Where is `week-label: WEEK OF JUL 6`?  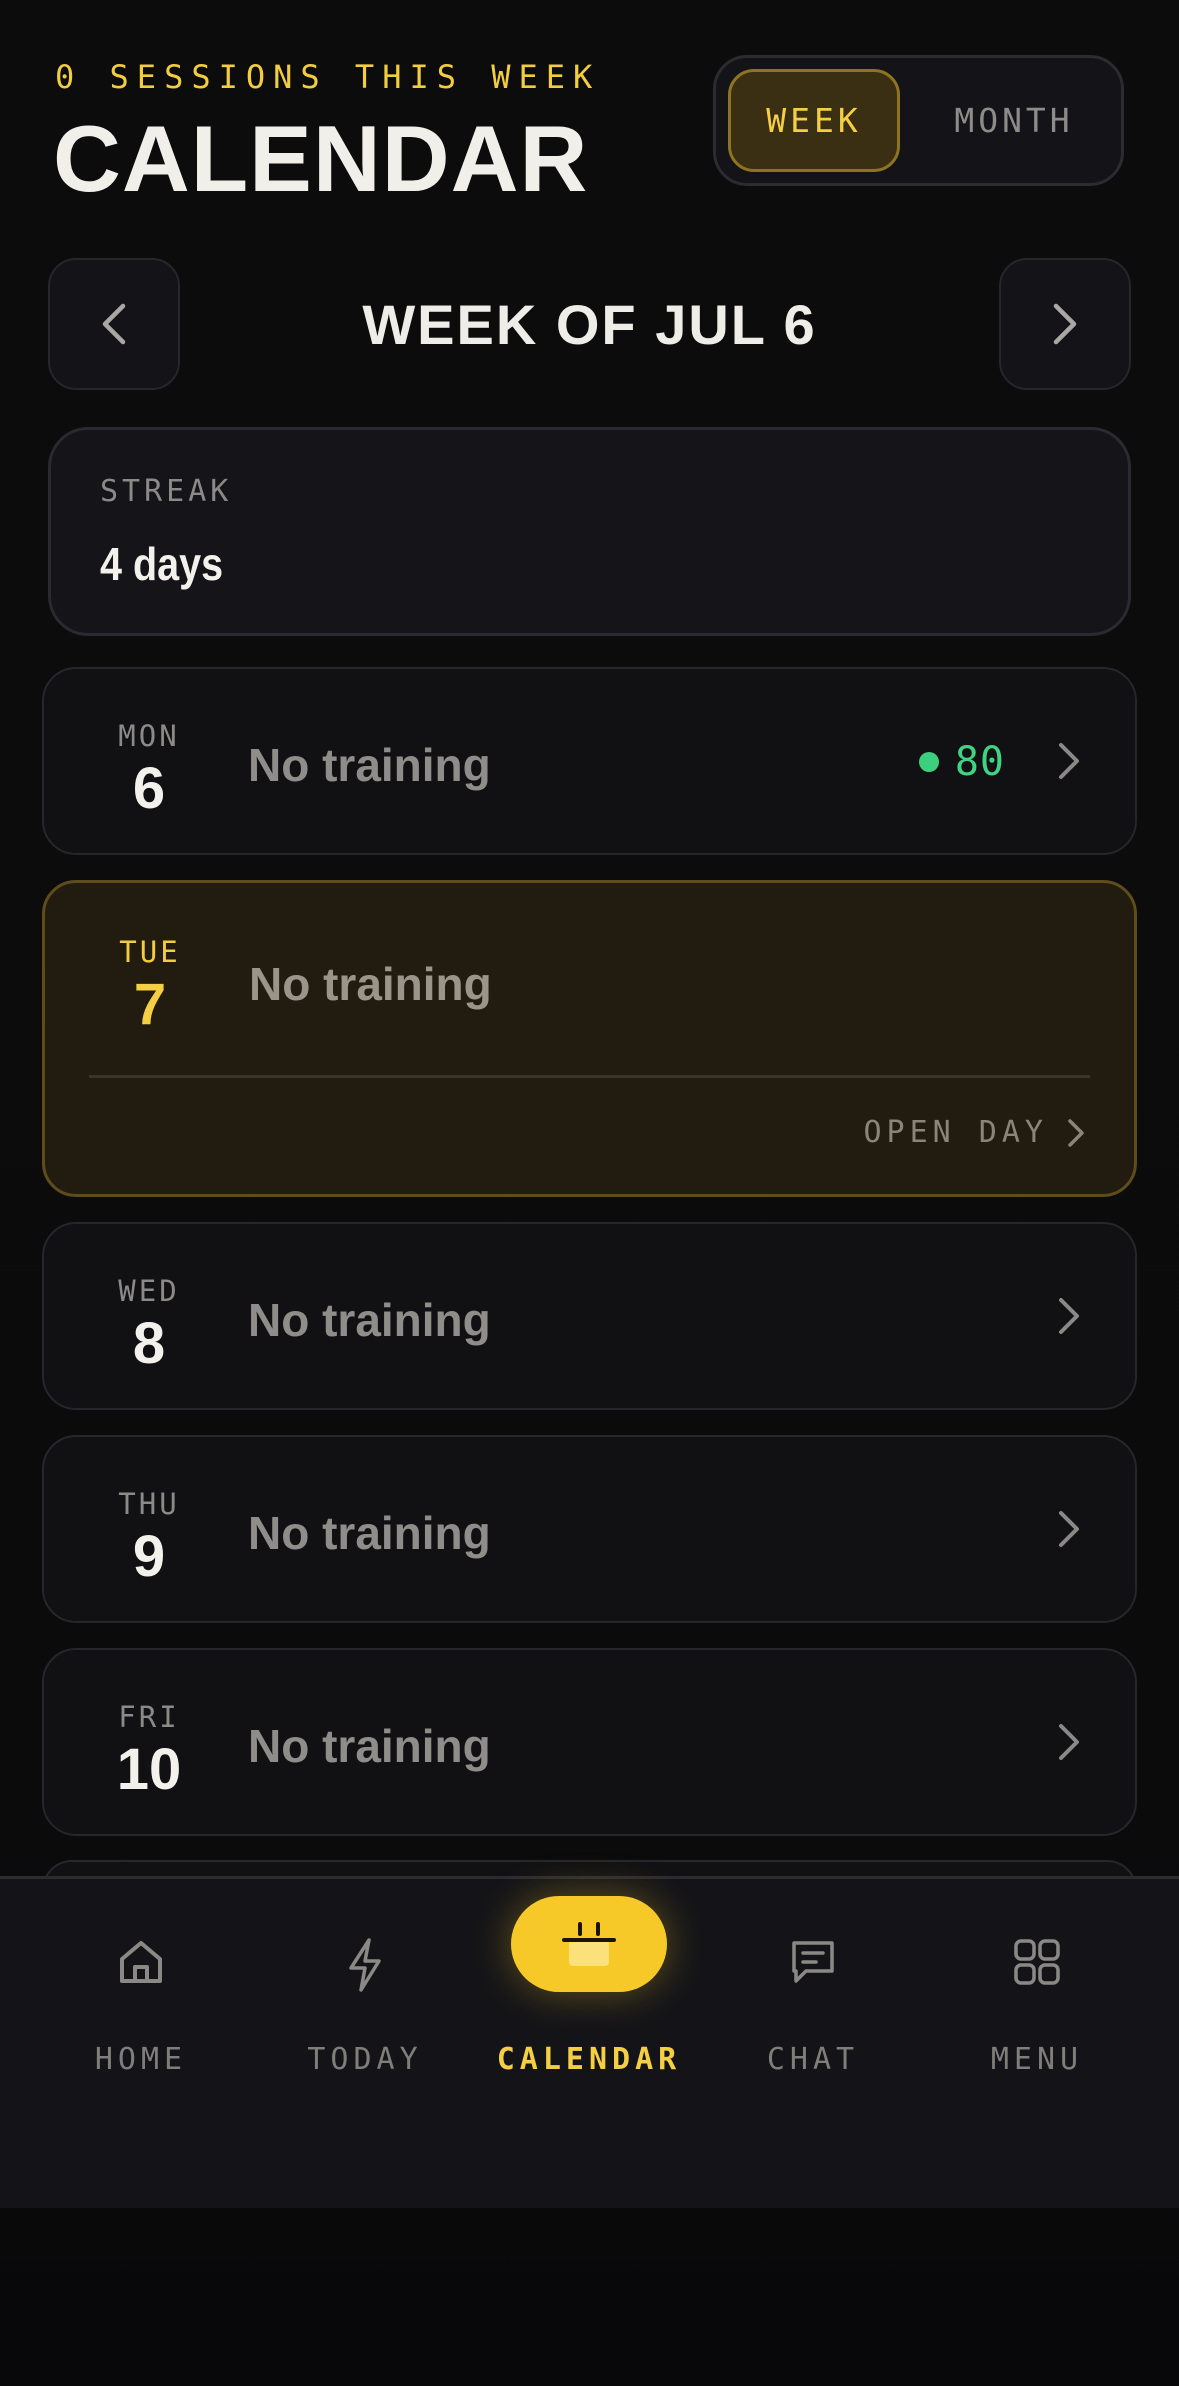 week-label: WEEK OF JUL 6 is located at coordinates (589, 324).